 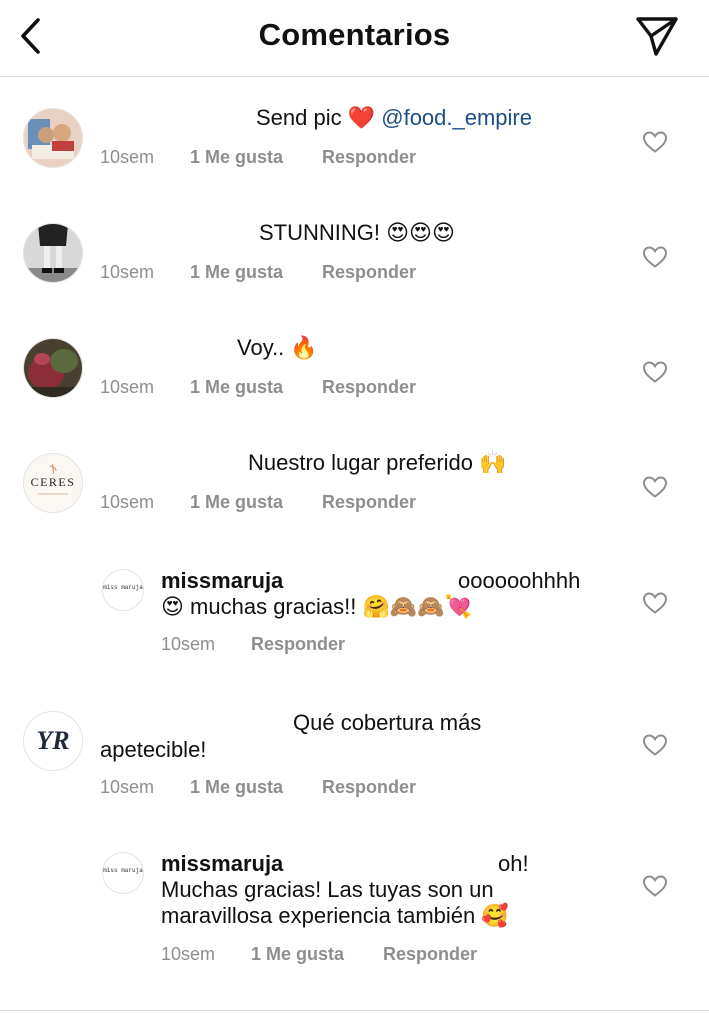 I want to click on page-title: Comentarios, so click(x=354, y=34).